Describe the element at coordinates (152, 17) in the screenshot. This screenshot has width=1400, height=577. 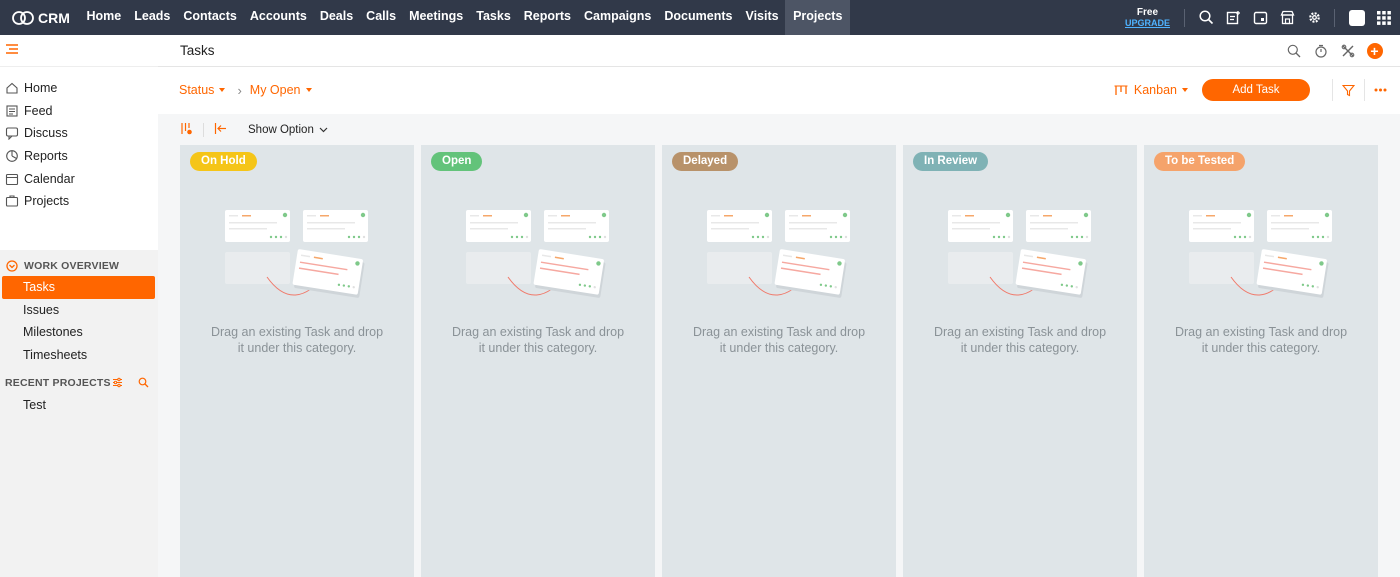
I see `nav-tab-leads: Leads` at that location.